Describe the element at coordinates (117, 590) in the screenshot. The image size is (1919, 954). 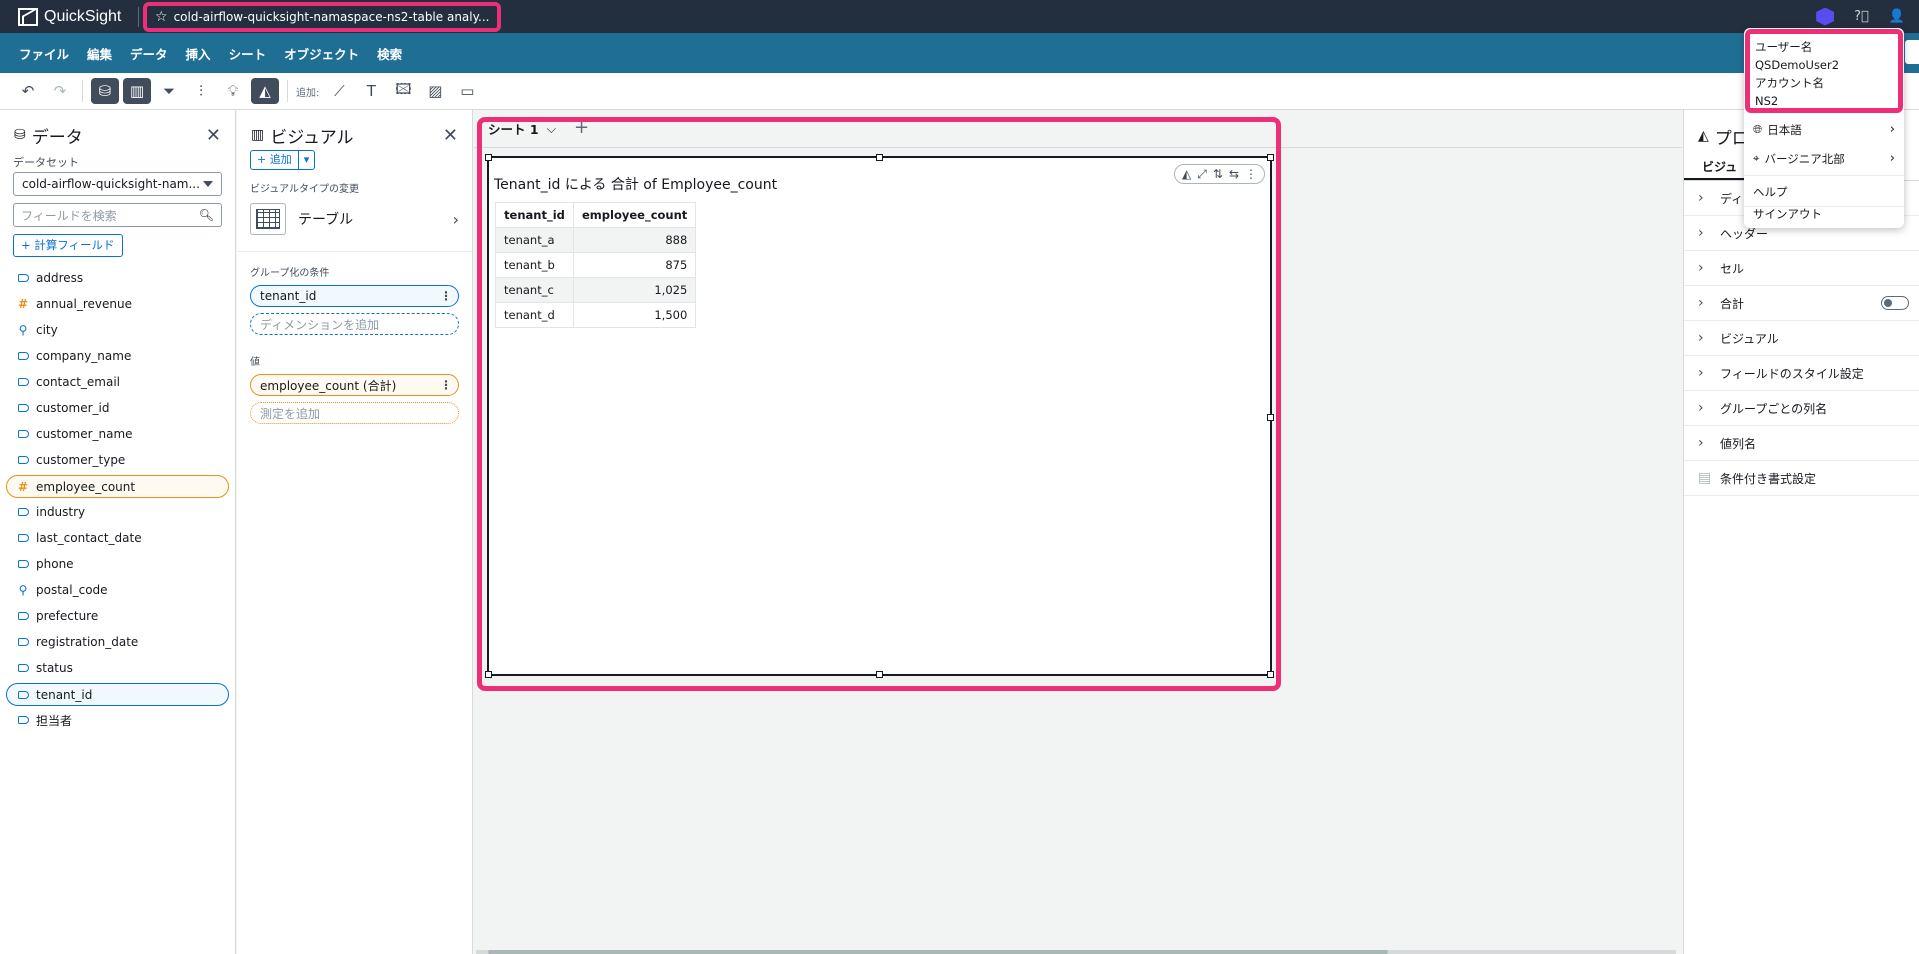
I see `field-item: ⚲ postal_code` at that location.